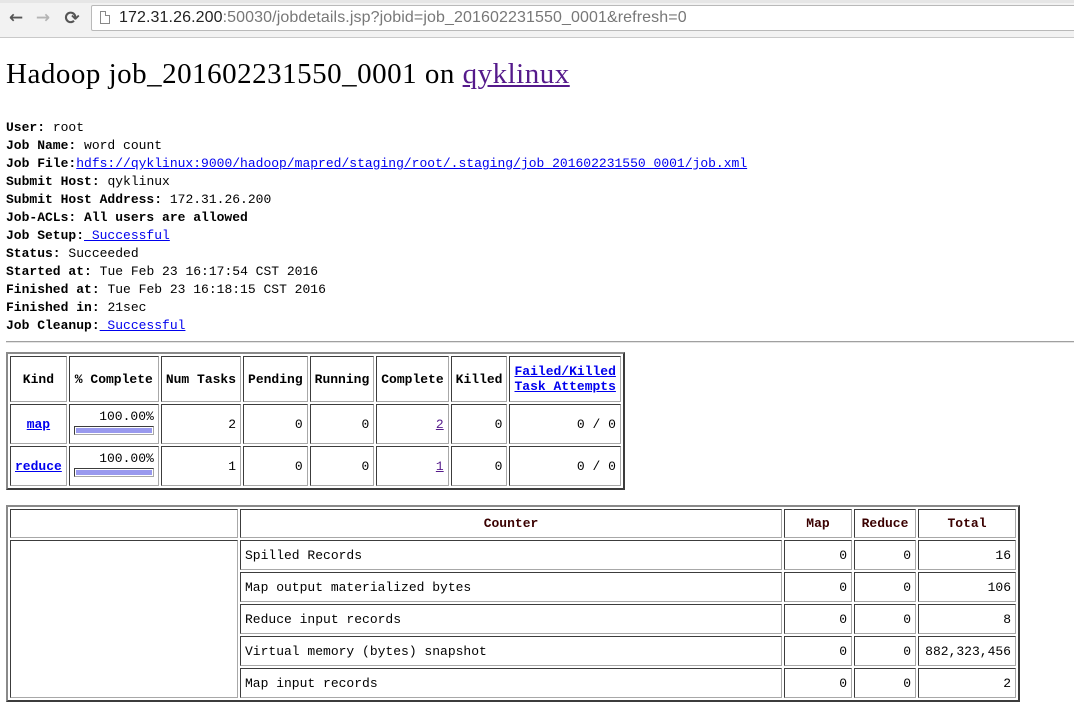  I want to click on info-row: Job Name: word count, so click(376, 146).